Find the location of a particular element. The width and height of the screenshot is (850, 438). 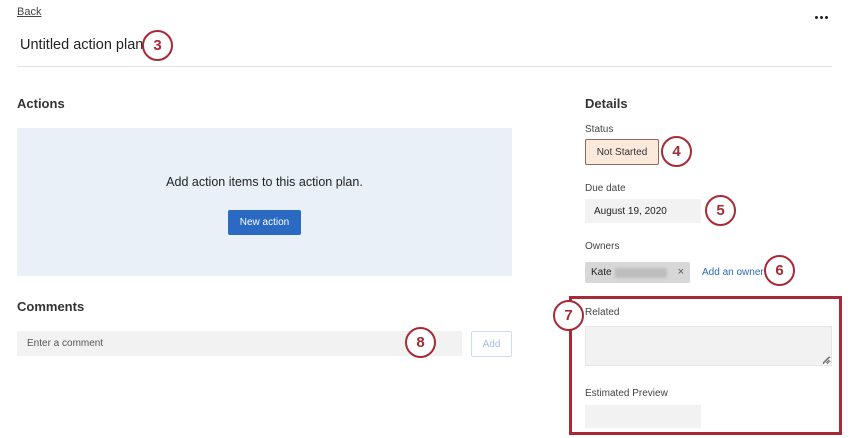

callout-8: 8 is located at coordinates (420, 342).